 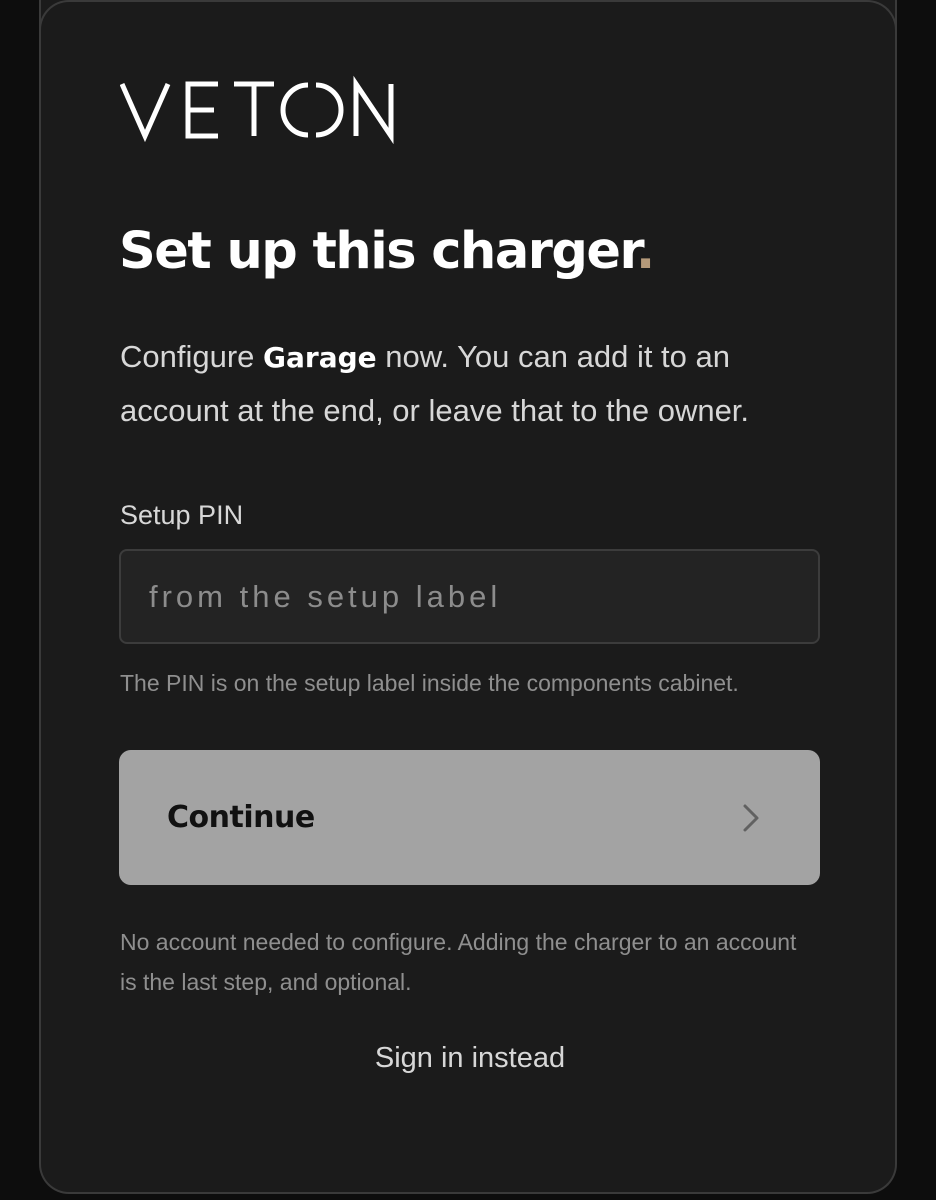 I want to click on charger-name: Garage, so click(x=320, y=357).